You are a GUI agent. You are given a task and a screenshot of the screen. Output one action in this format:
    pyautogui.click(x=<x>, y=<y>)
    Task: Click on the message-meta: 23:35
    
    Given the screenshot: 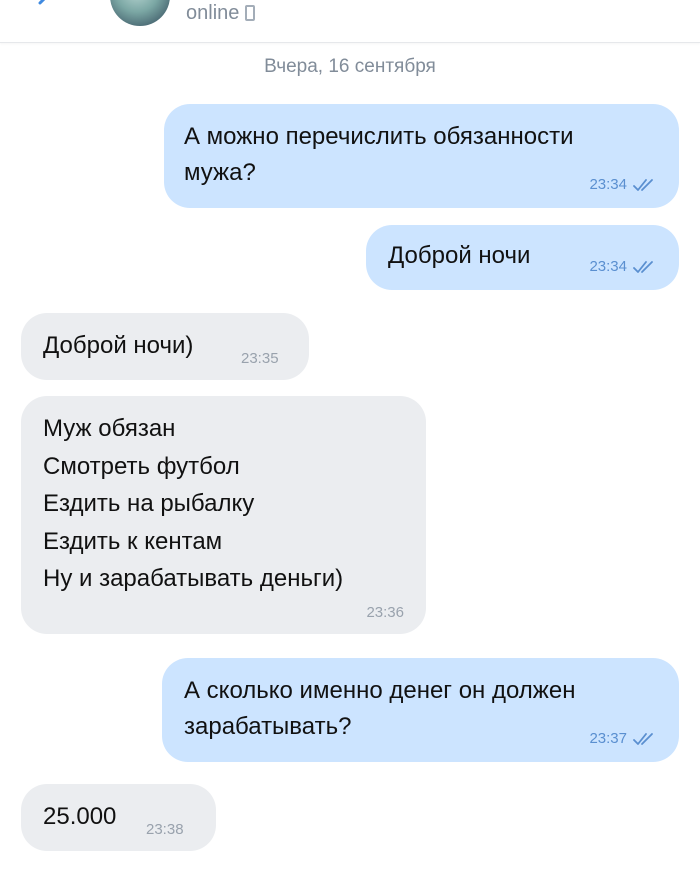 What is the action you would take?
    pyautogui.click(x=260, y=359)
    